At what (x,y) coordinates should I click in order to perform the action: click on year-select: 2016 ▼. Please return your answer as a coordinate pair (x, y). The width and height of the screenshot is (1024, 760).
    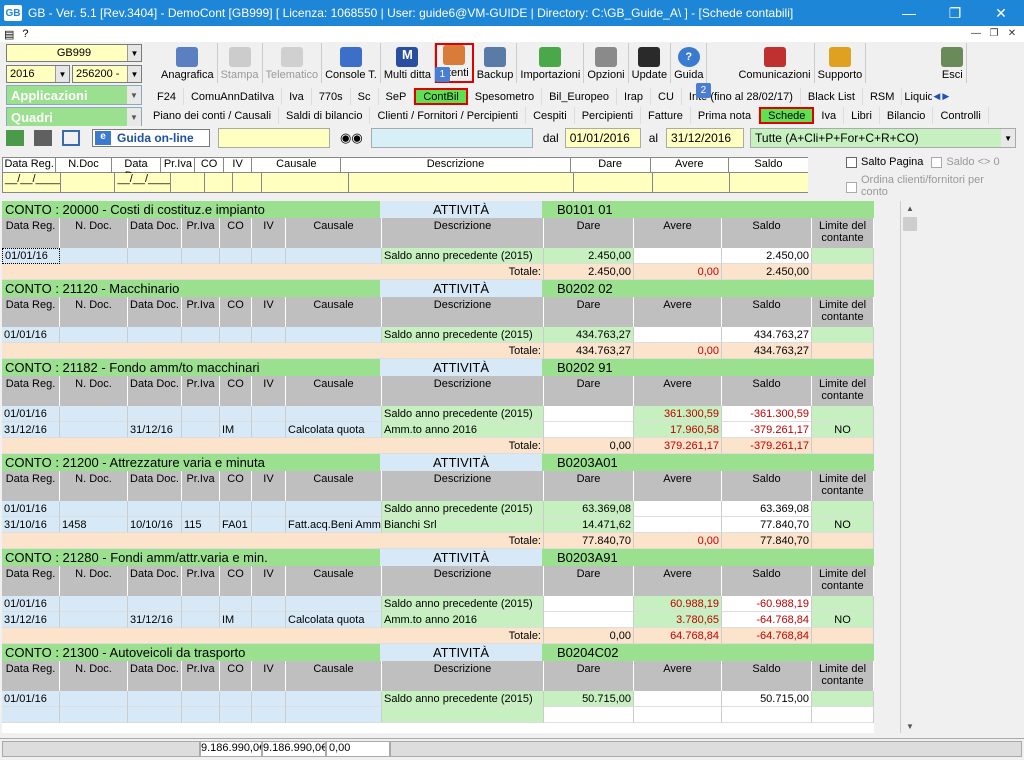
    Looking at the image, I should click on (38, 74).